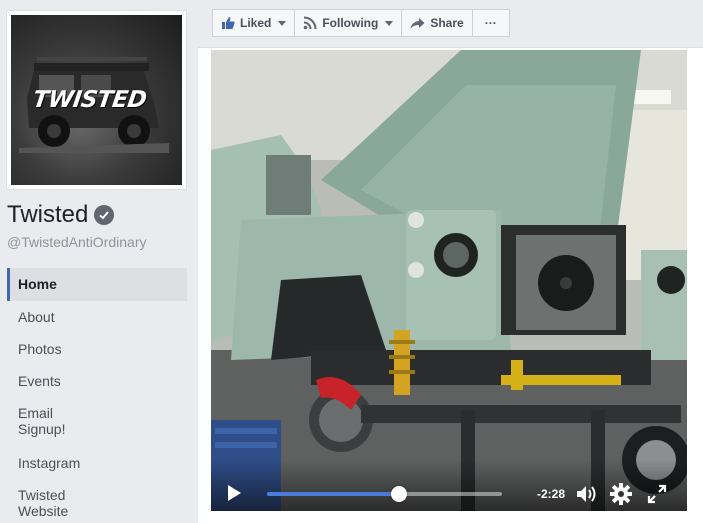 This screenshot has height=523, width=703. I want to click on play-icon, so click(234, 493).